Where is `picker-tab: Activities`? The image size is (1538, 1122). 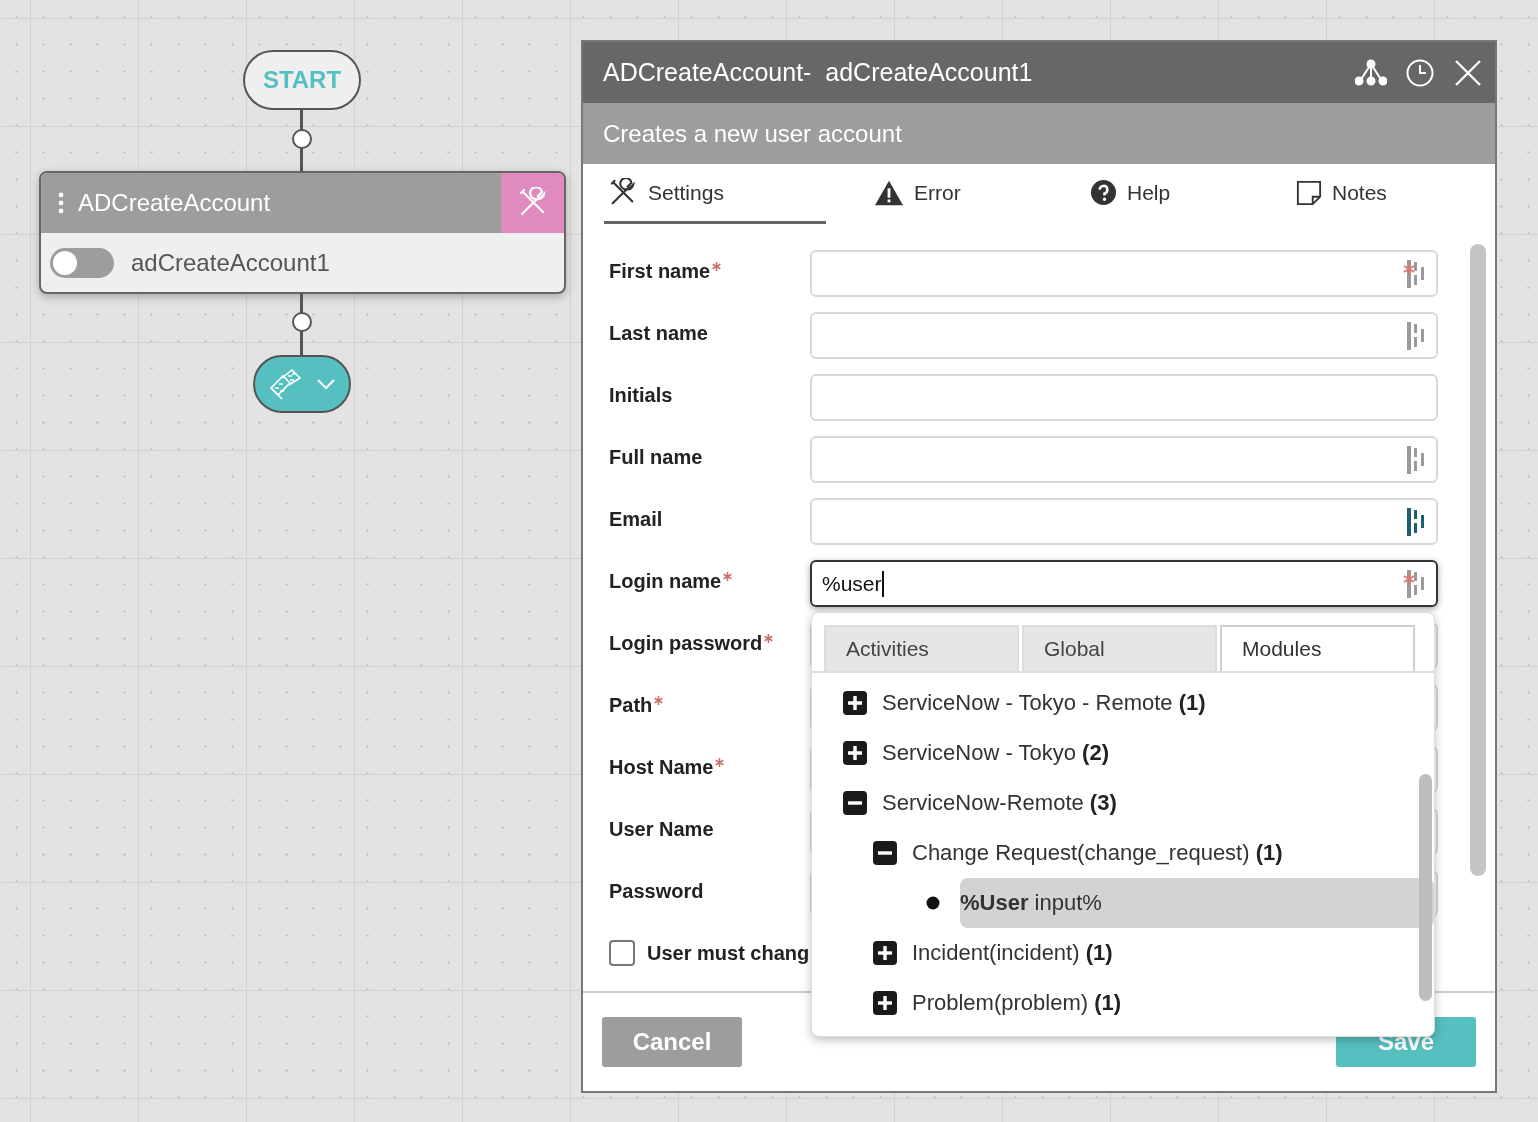
picker-tab: Activities is located at coordinates (921, 648).